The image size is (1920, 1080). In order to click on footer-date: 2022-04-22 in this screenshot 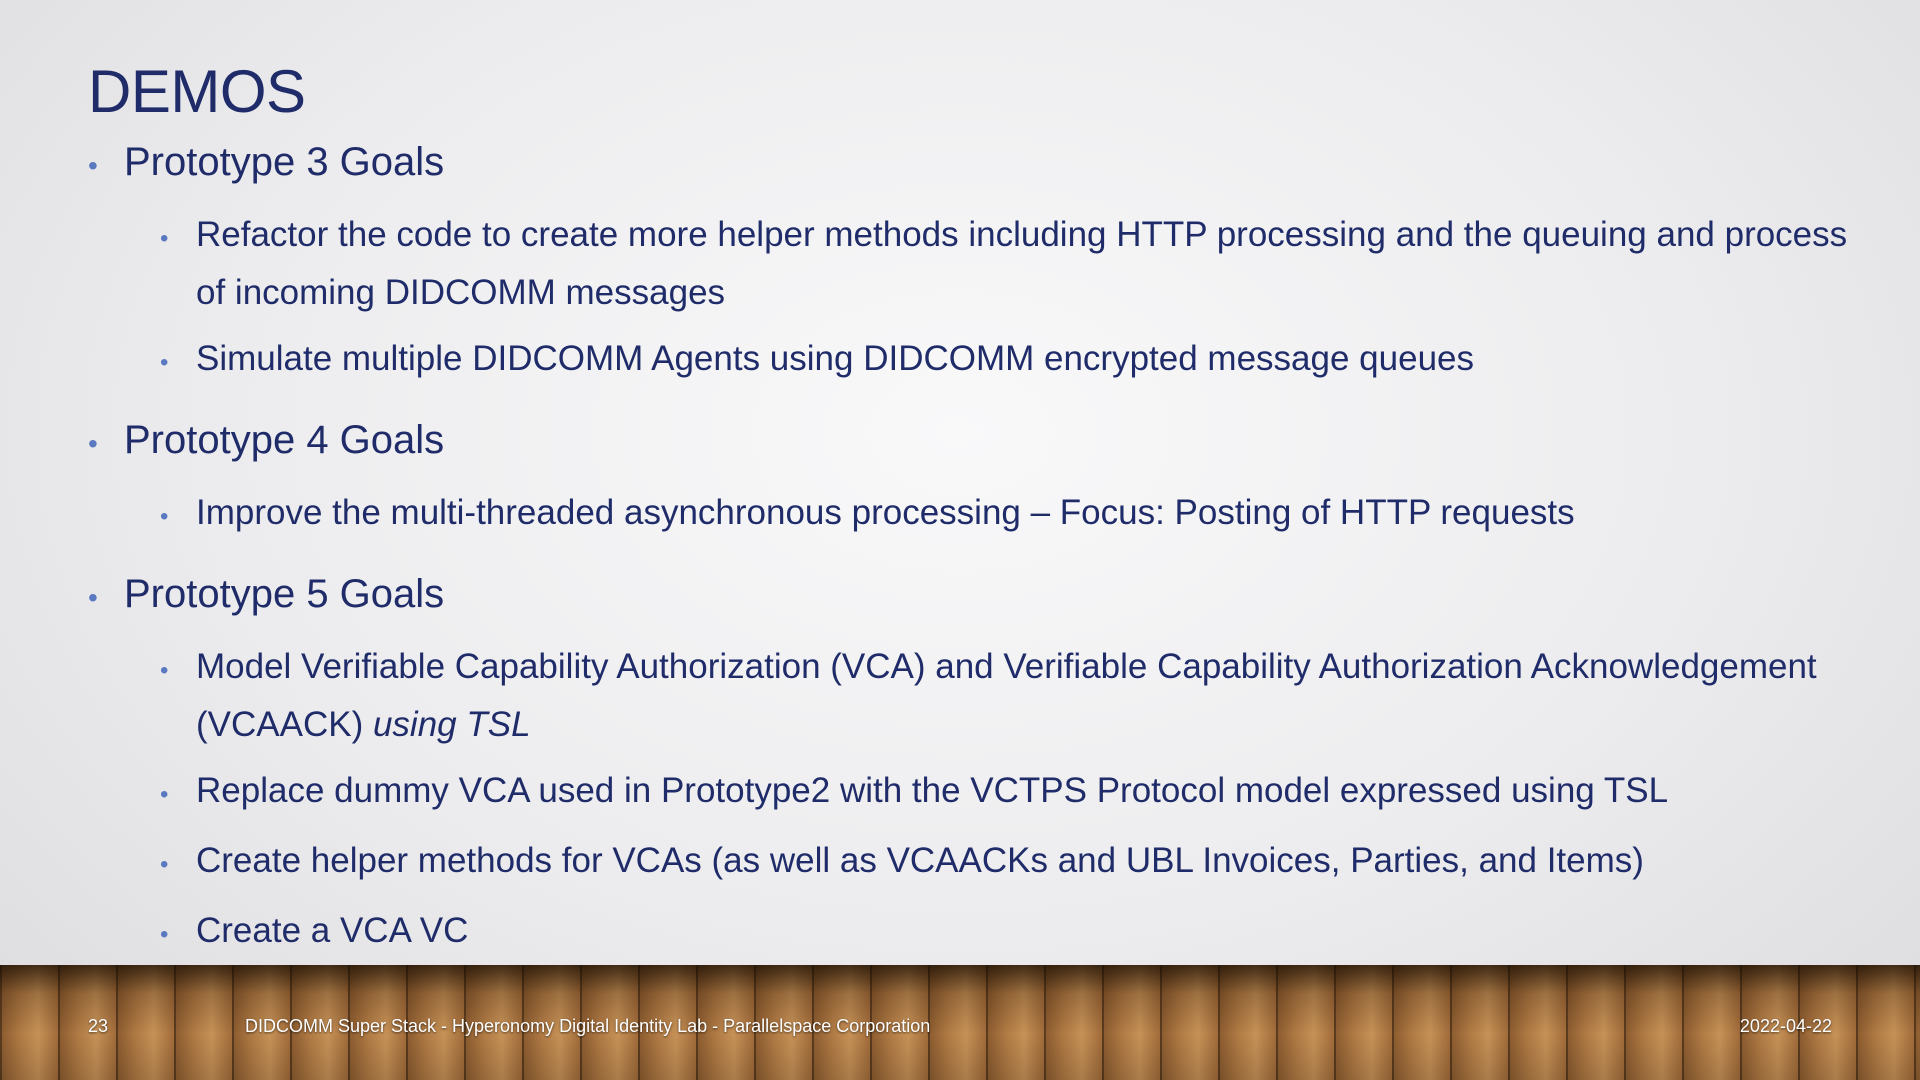, I will do `click(1785, 1026)`.